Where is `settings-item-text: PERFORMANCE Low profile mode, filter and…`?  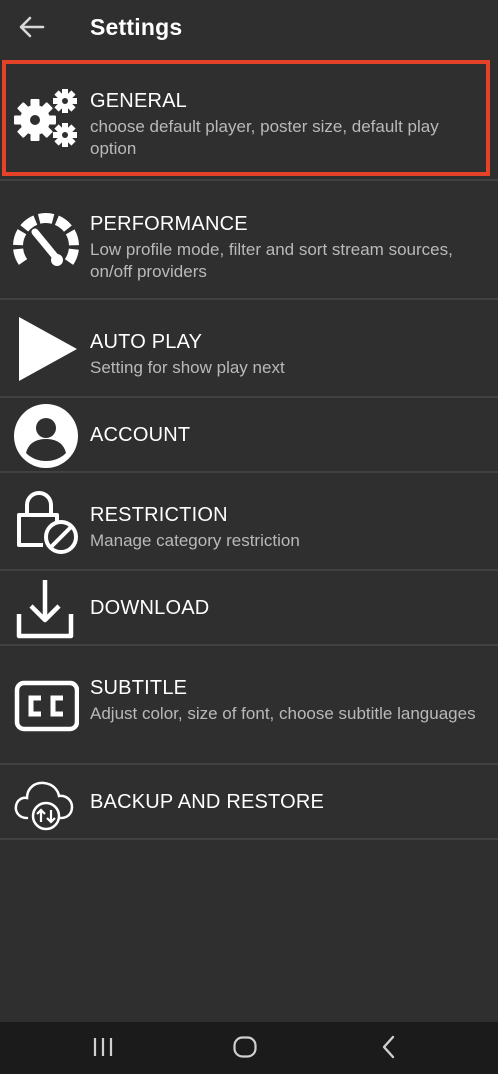
settings-item-text: PERFORMANCE Low profile mode, filter and… is located at coordinates (284, 247).